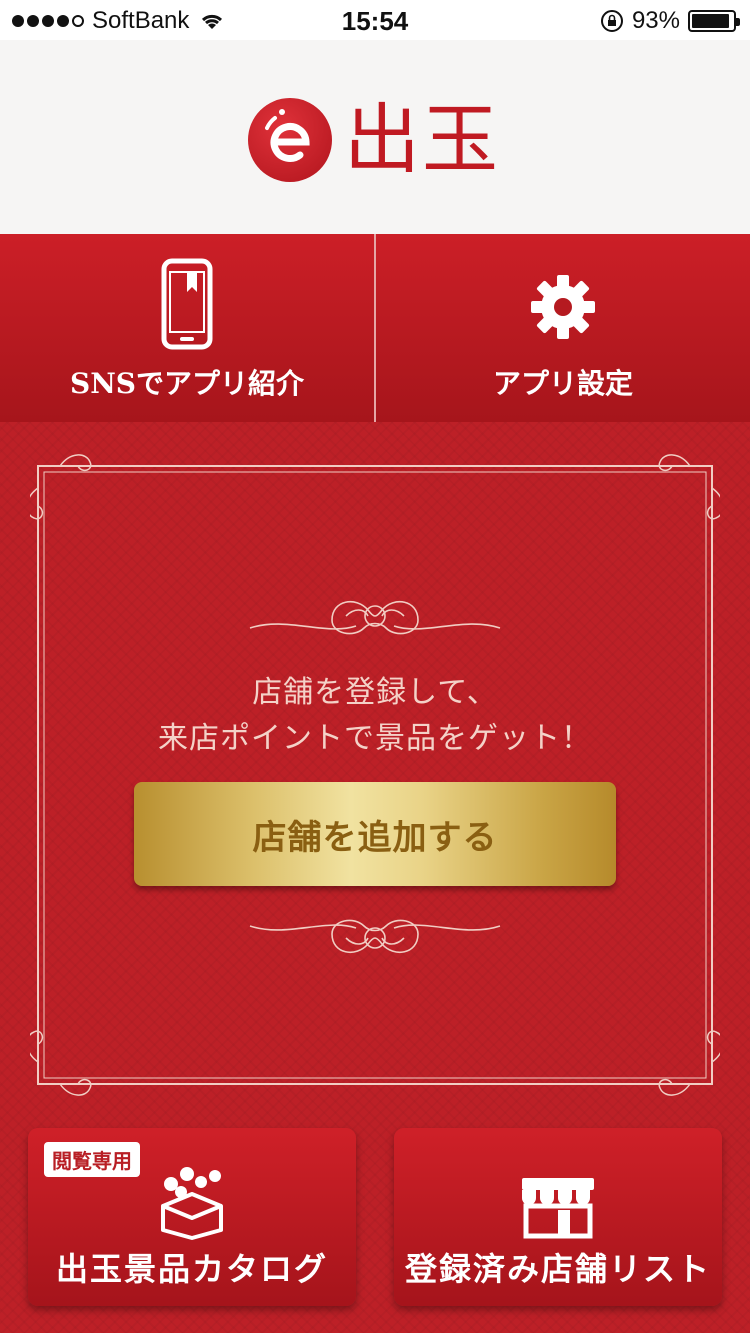 Image resolution: width=750 pixels, height=1333 pixels. I want to click on logo-text: 出玉, so click(422, 139).